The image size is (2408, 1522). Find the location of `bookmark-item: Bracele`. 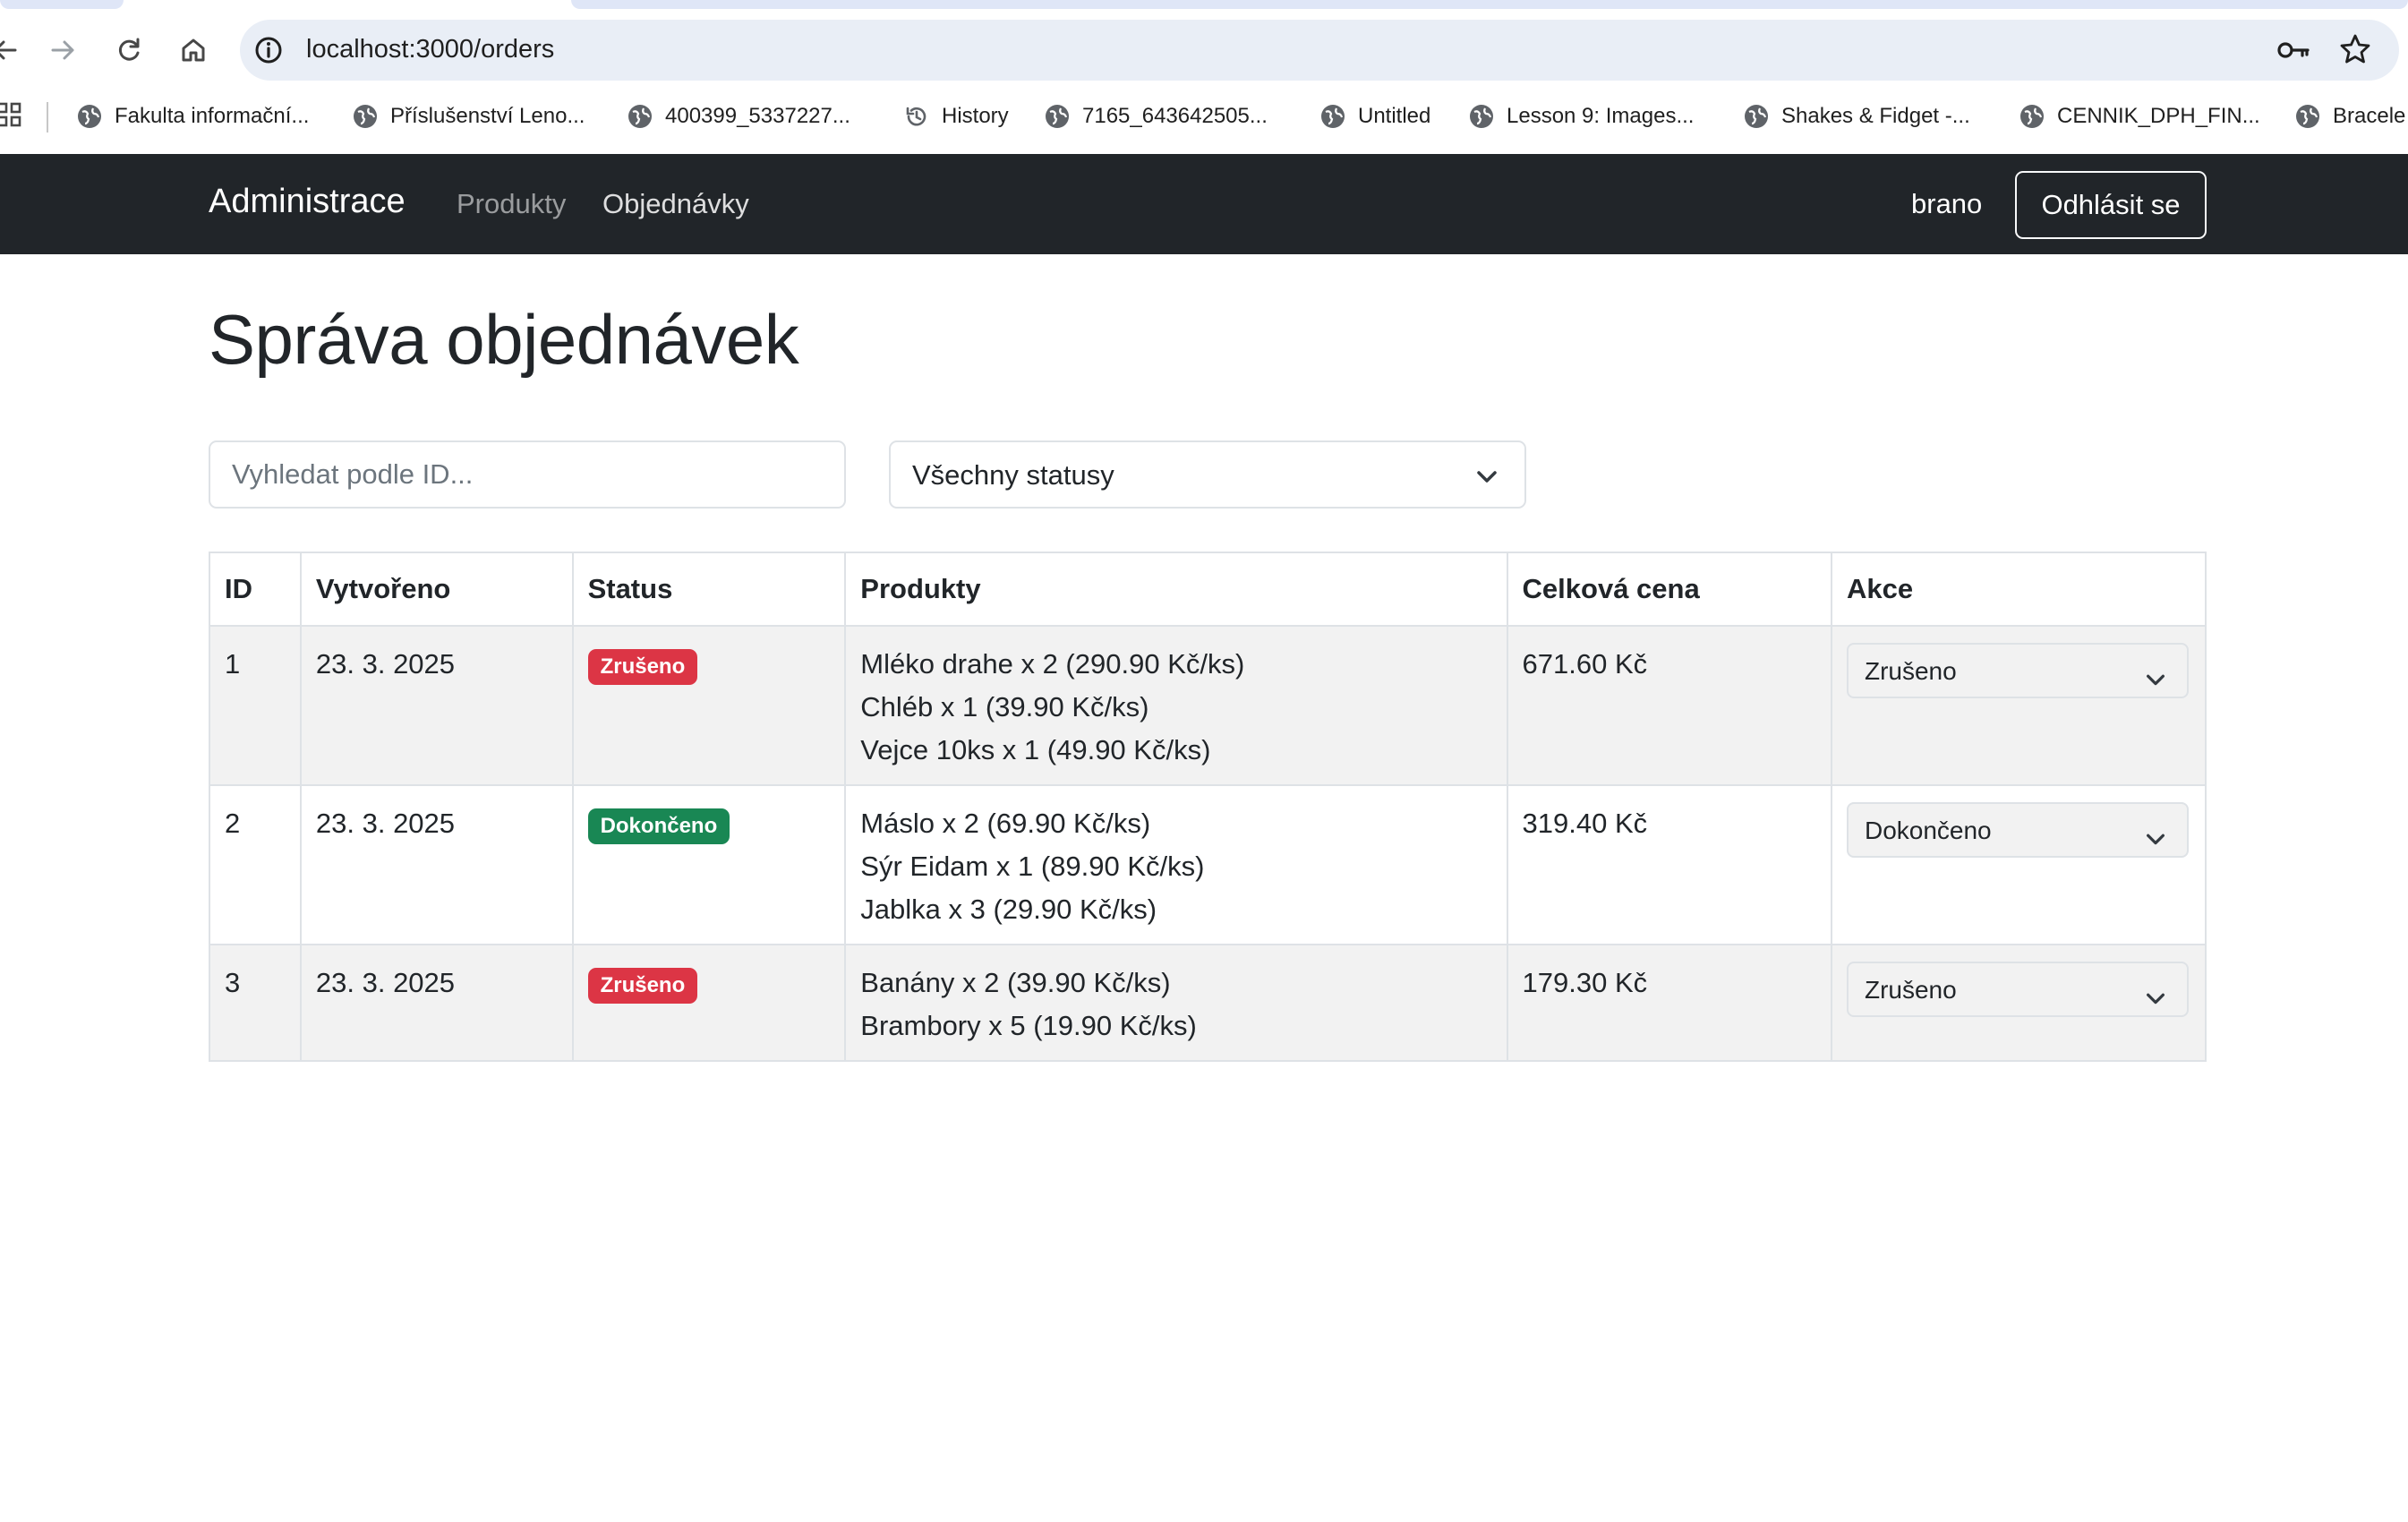

bookmark-item: Bracele is located at coordinates (2350, 116).